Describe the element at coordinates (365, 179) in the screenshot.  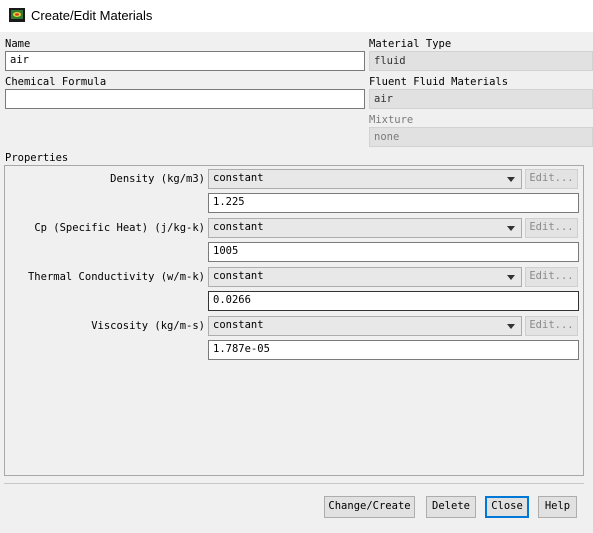
I see `density-method-select: constant` at that location.